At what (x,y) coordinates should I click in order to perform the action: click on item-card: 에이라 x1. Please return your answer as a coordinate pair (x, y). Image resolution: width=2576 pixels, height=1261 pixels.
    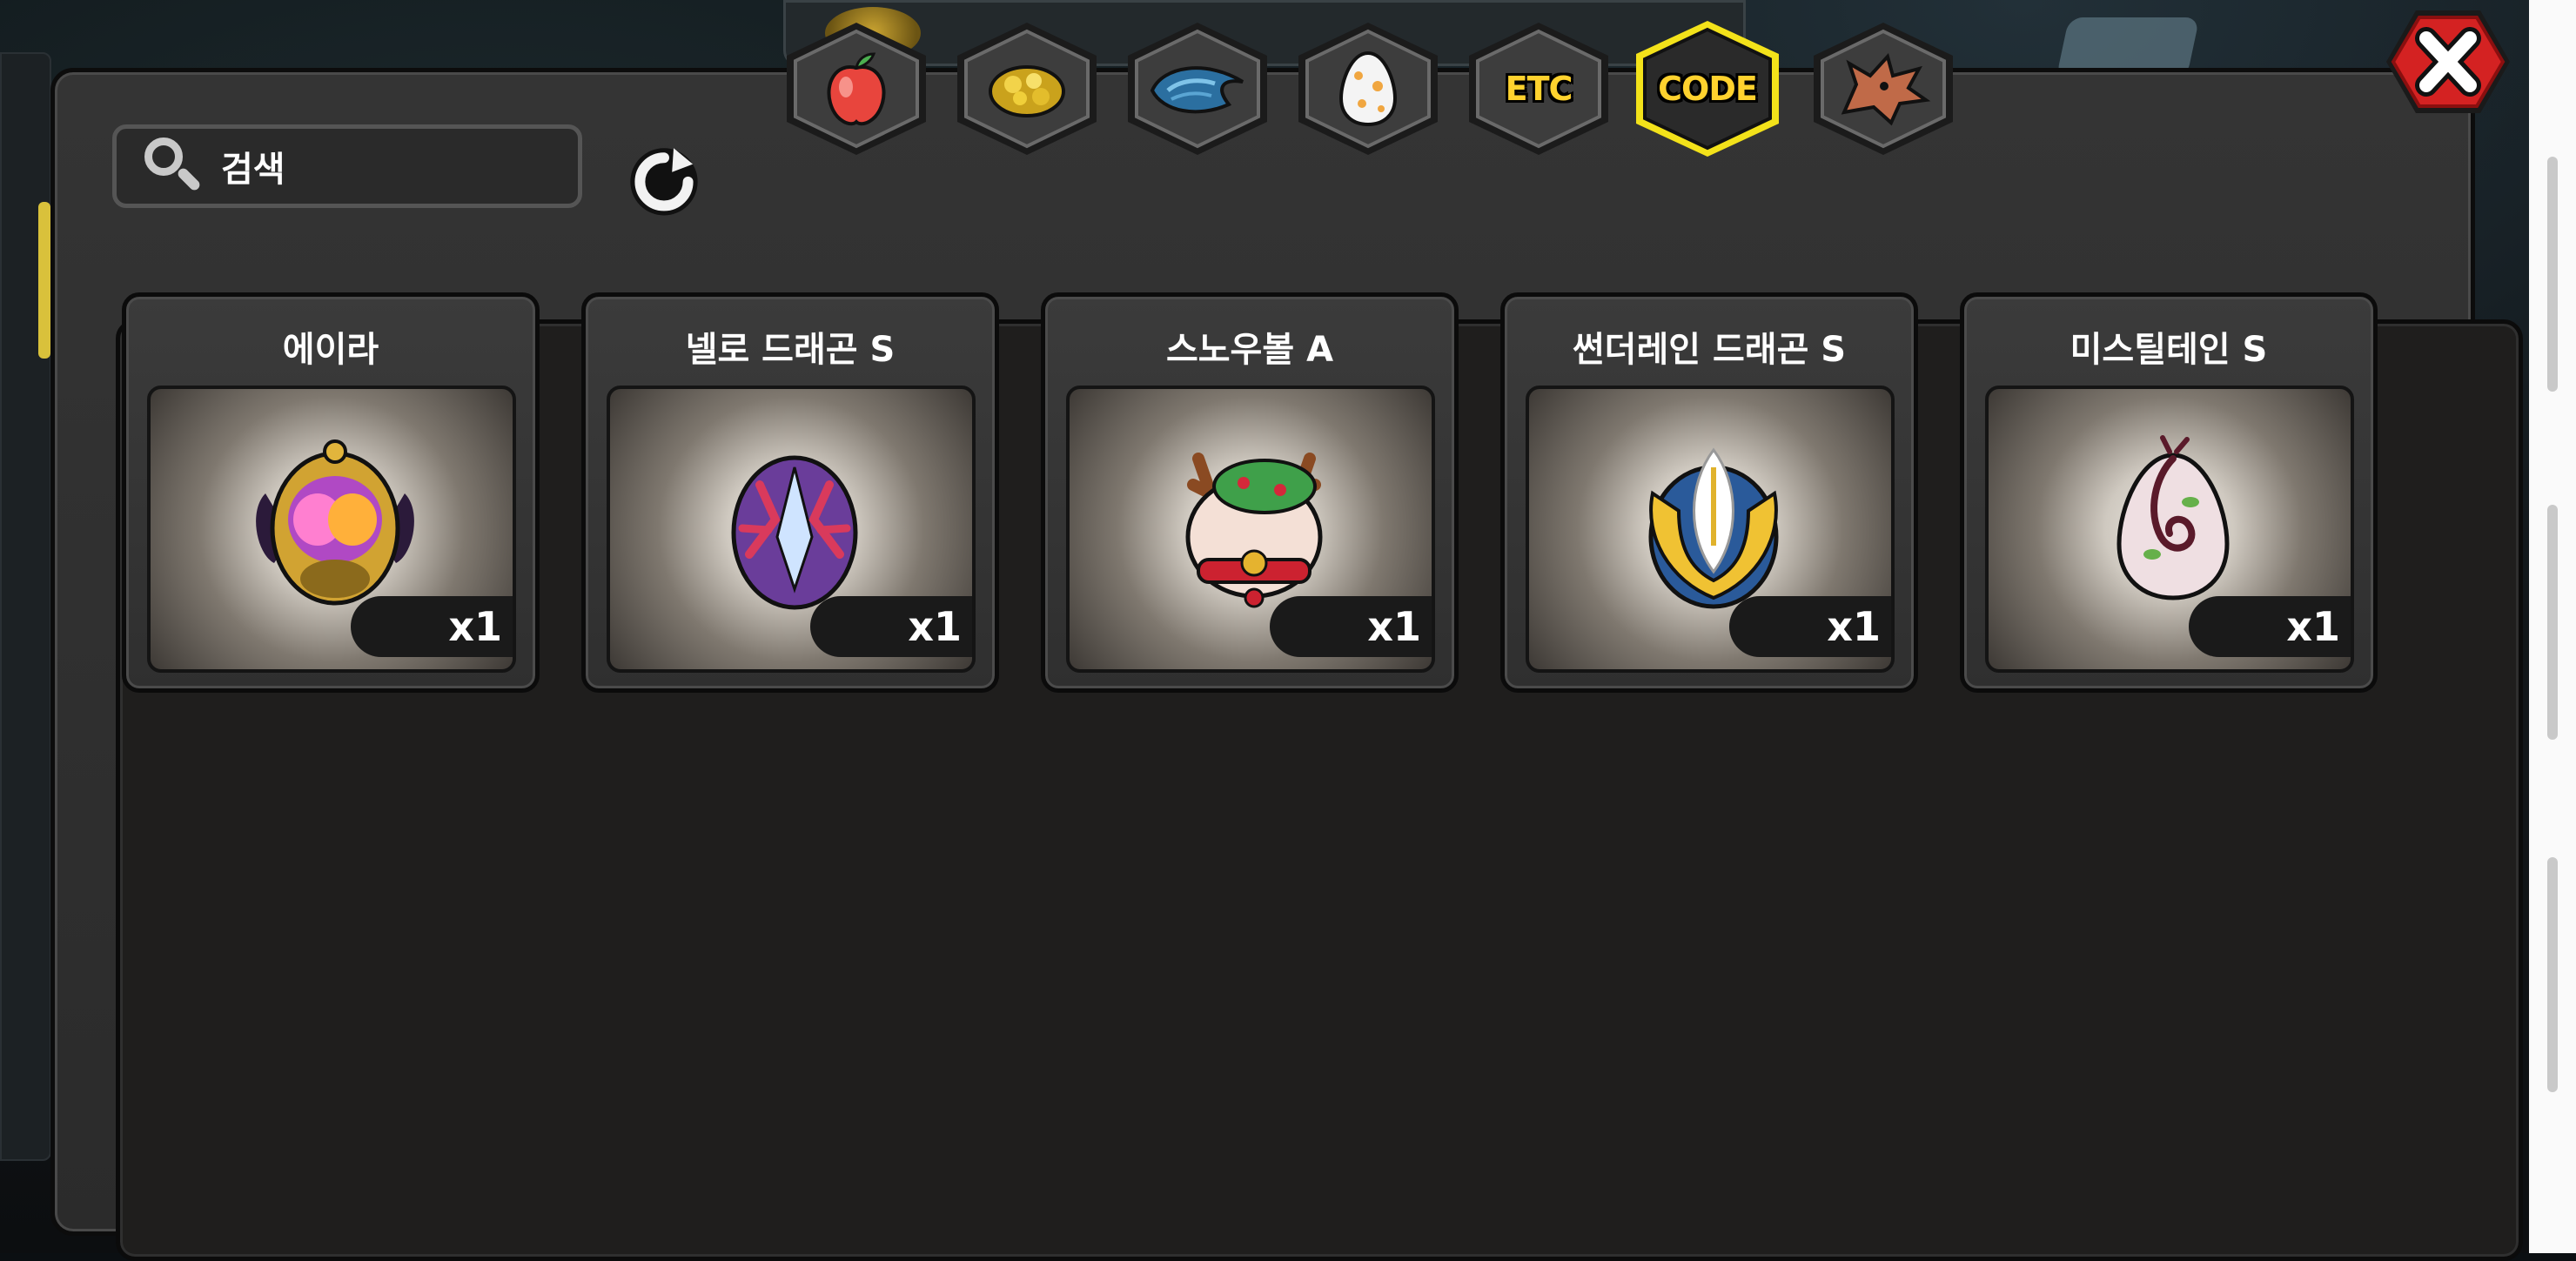
    Looking at the image, I should click on (331, 492).